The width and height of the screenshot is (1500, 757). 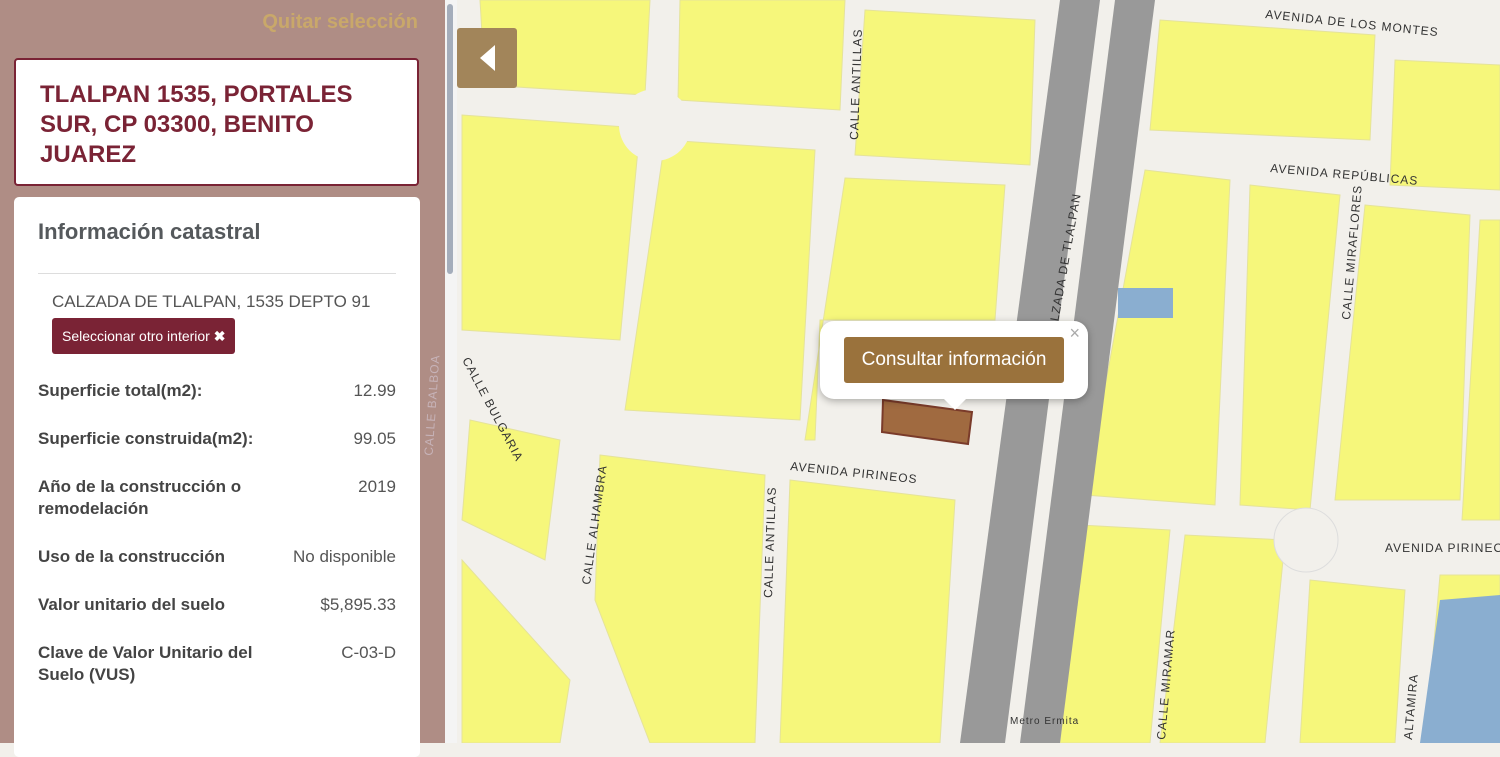 I want to click on close-icon: ✖, so click(x=219, y=336).